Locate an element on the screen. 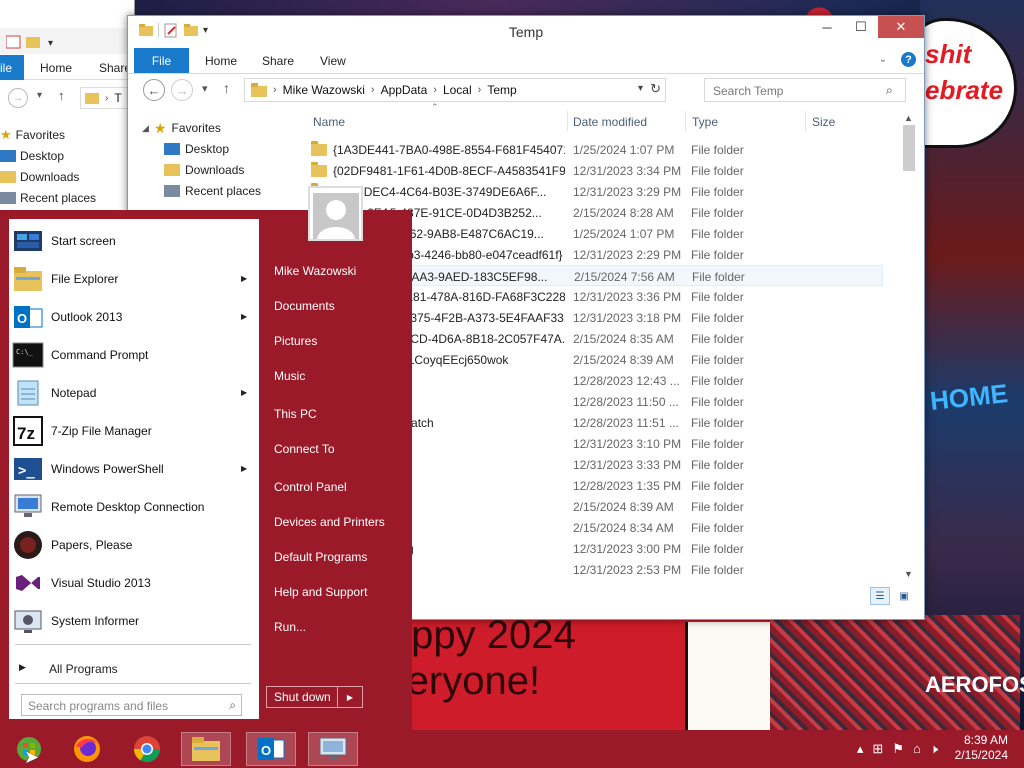 This screenshot has height=768, width=1024. start-search-input: Search programs and files ⌕ is located at coordinates (131, 705).